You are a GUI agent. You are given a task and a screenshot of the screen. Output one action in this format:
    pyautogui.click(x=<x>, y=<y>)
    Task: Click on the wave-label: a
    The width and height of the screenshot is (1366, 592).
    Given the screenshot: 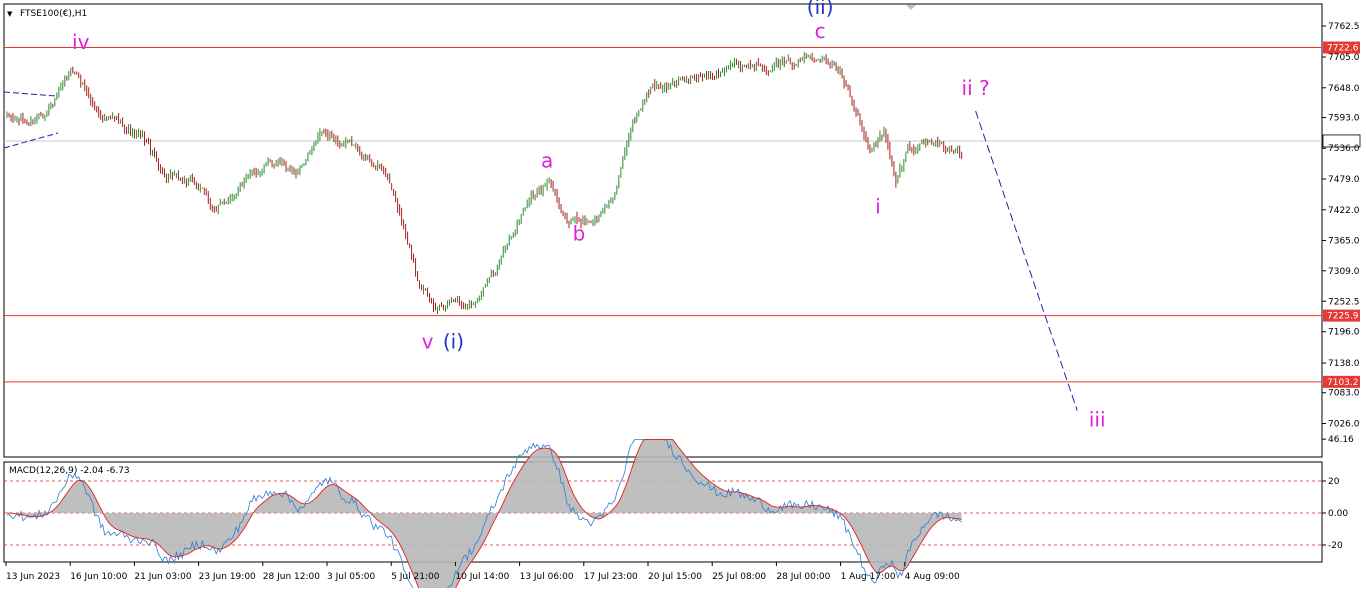 What is the action you would take?
    pyautogui.click(x=547, y=161)
    